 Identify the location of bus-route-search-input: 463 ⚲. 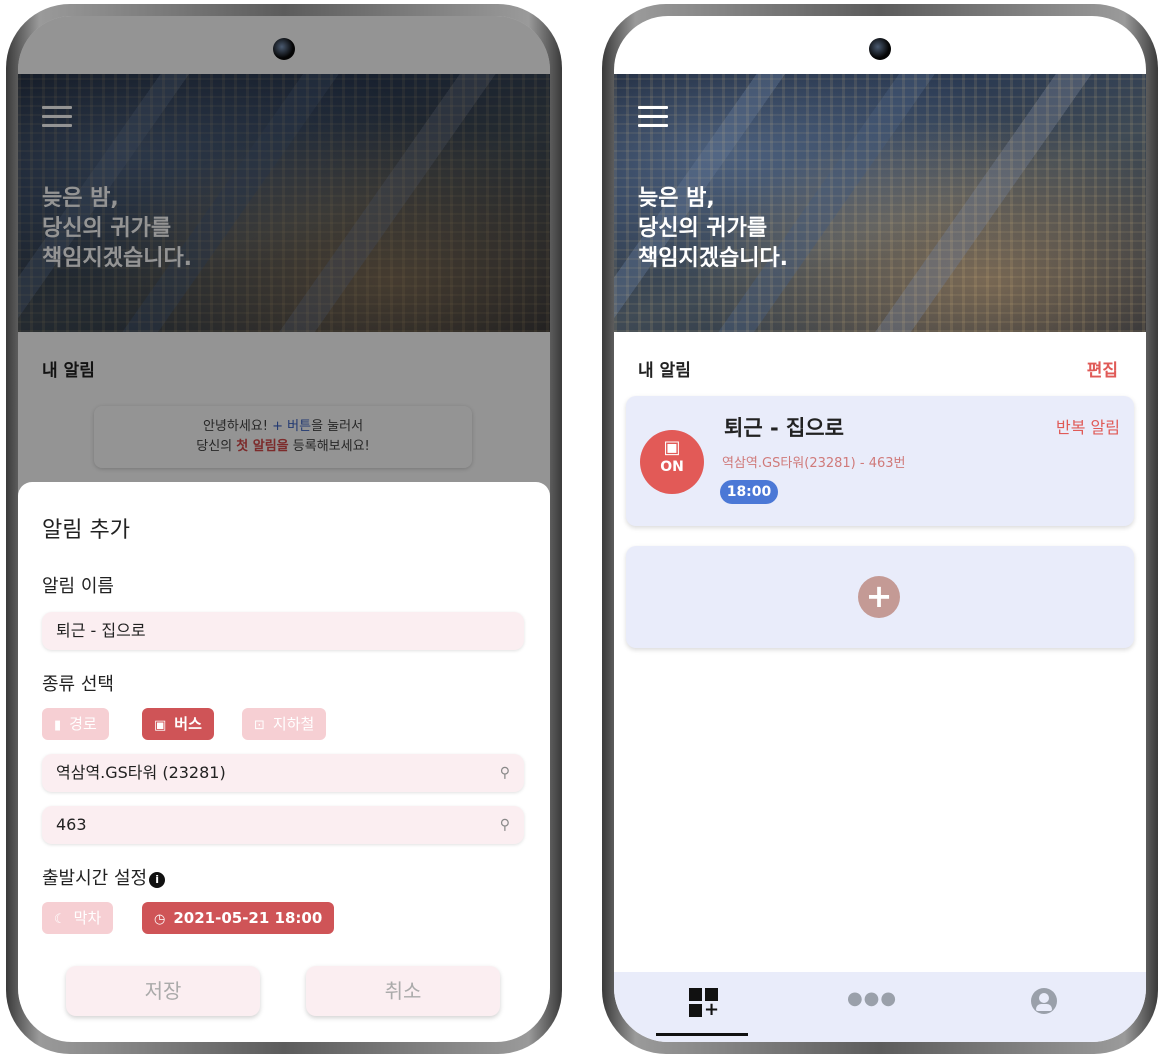
(283, 825).